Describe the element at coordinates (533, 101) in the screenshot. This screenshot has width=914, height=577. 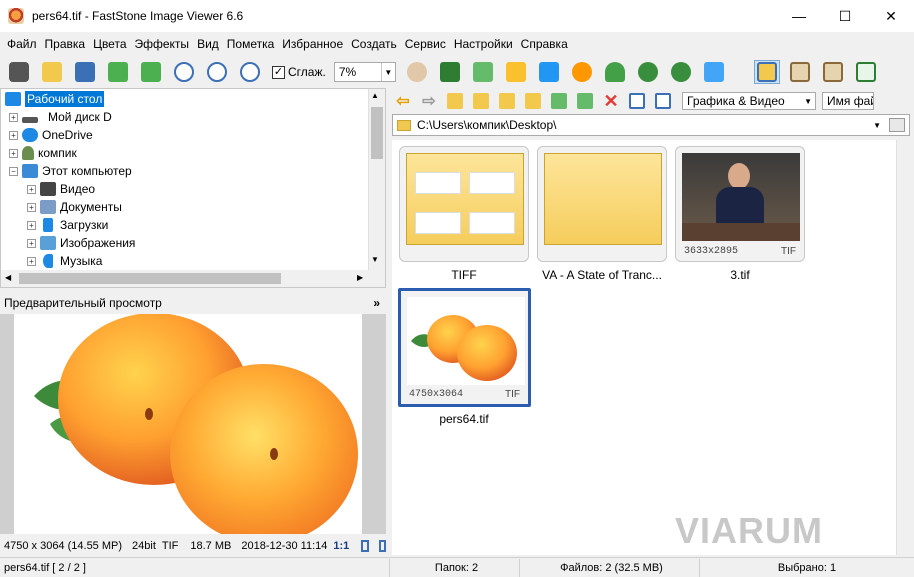
I see `new-folder-button` at that location.